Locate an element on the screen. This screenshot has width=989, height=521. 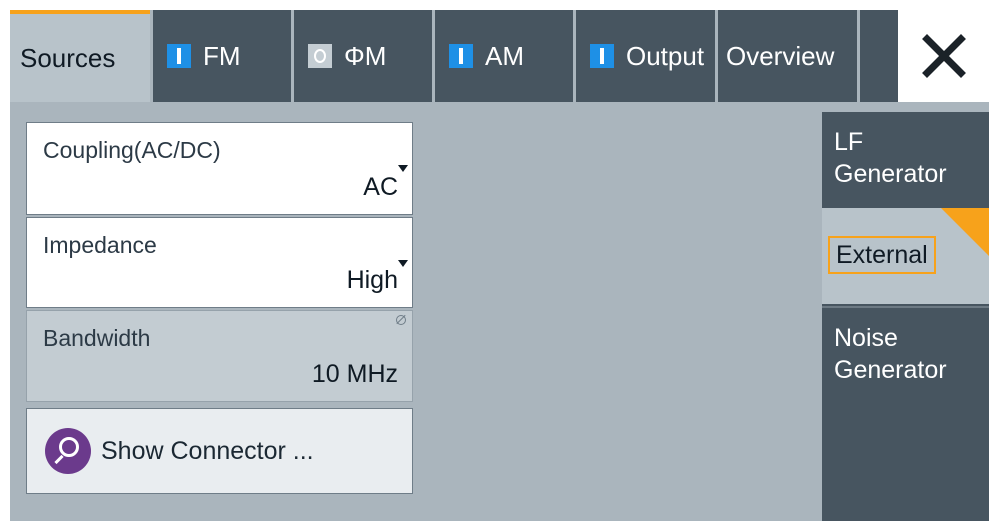
tab-am-label: AM is located at coordinates (504, 55).